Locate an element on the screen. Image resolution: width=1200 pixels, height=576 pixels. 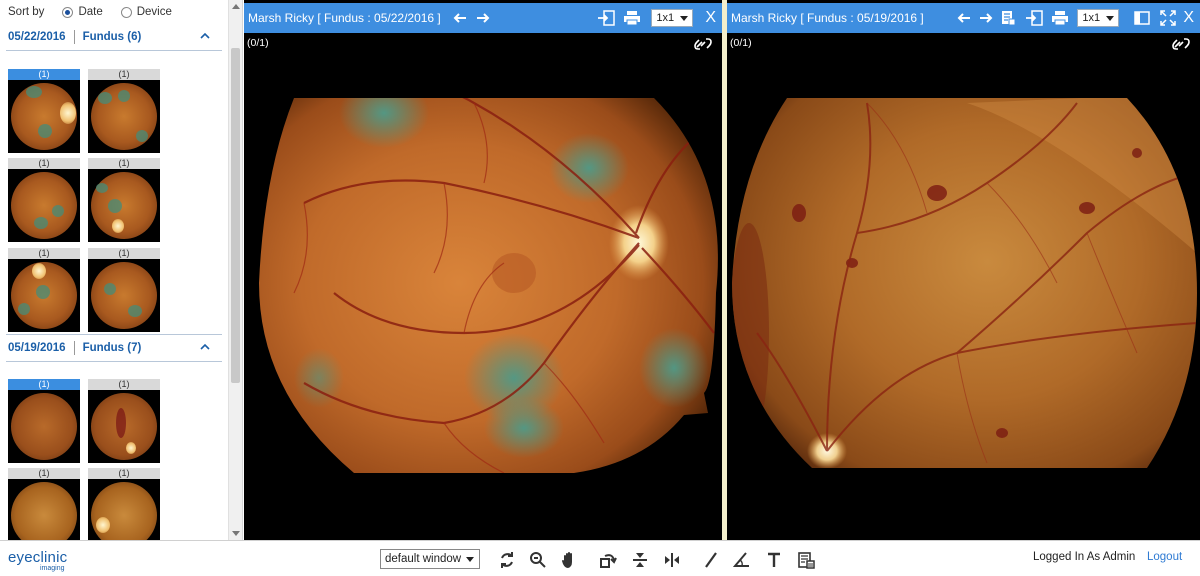
logo-text: eyeclinic is located at coordinates (38, 557).